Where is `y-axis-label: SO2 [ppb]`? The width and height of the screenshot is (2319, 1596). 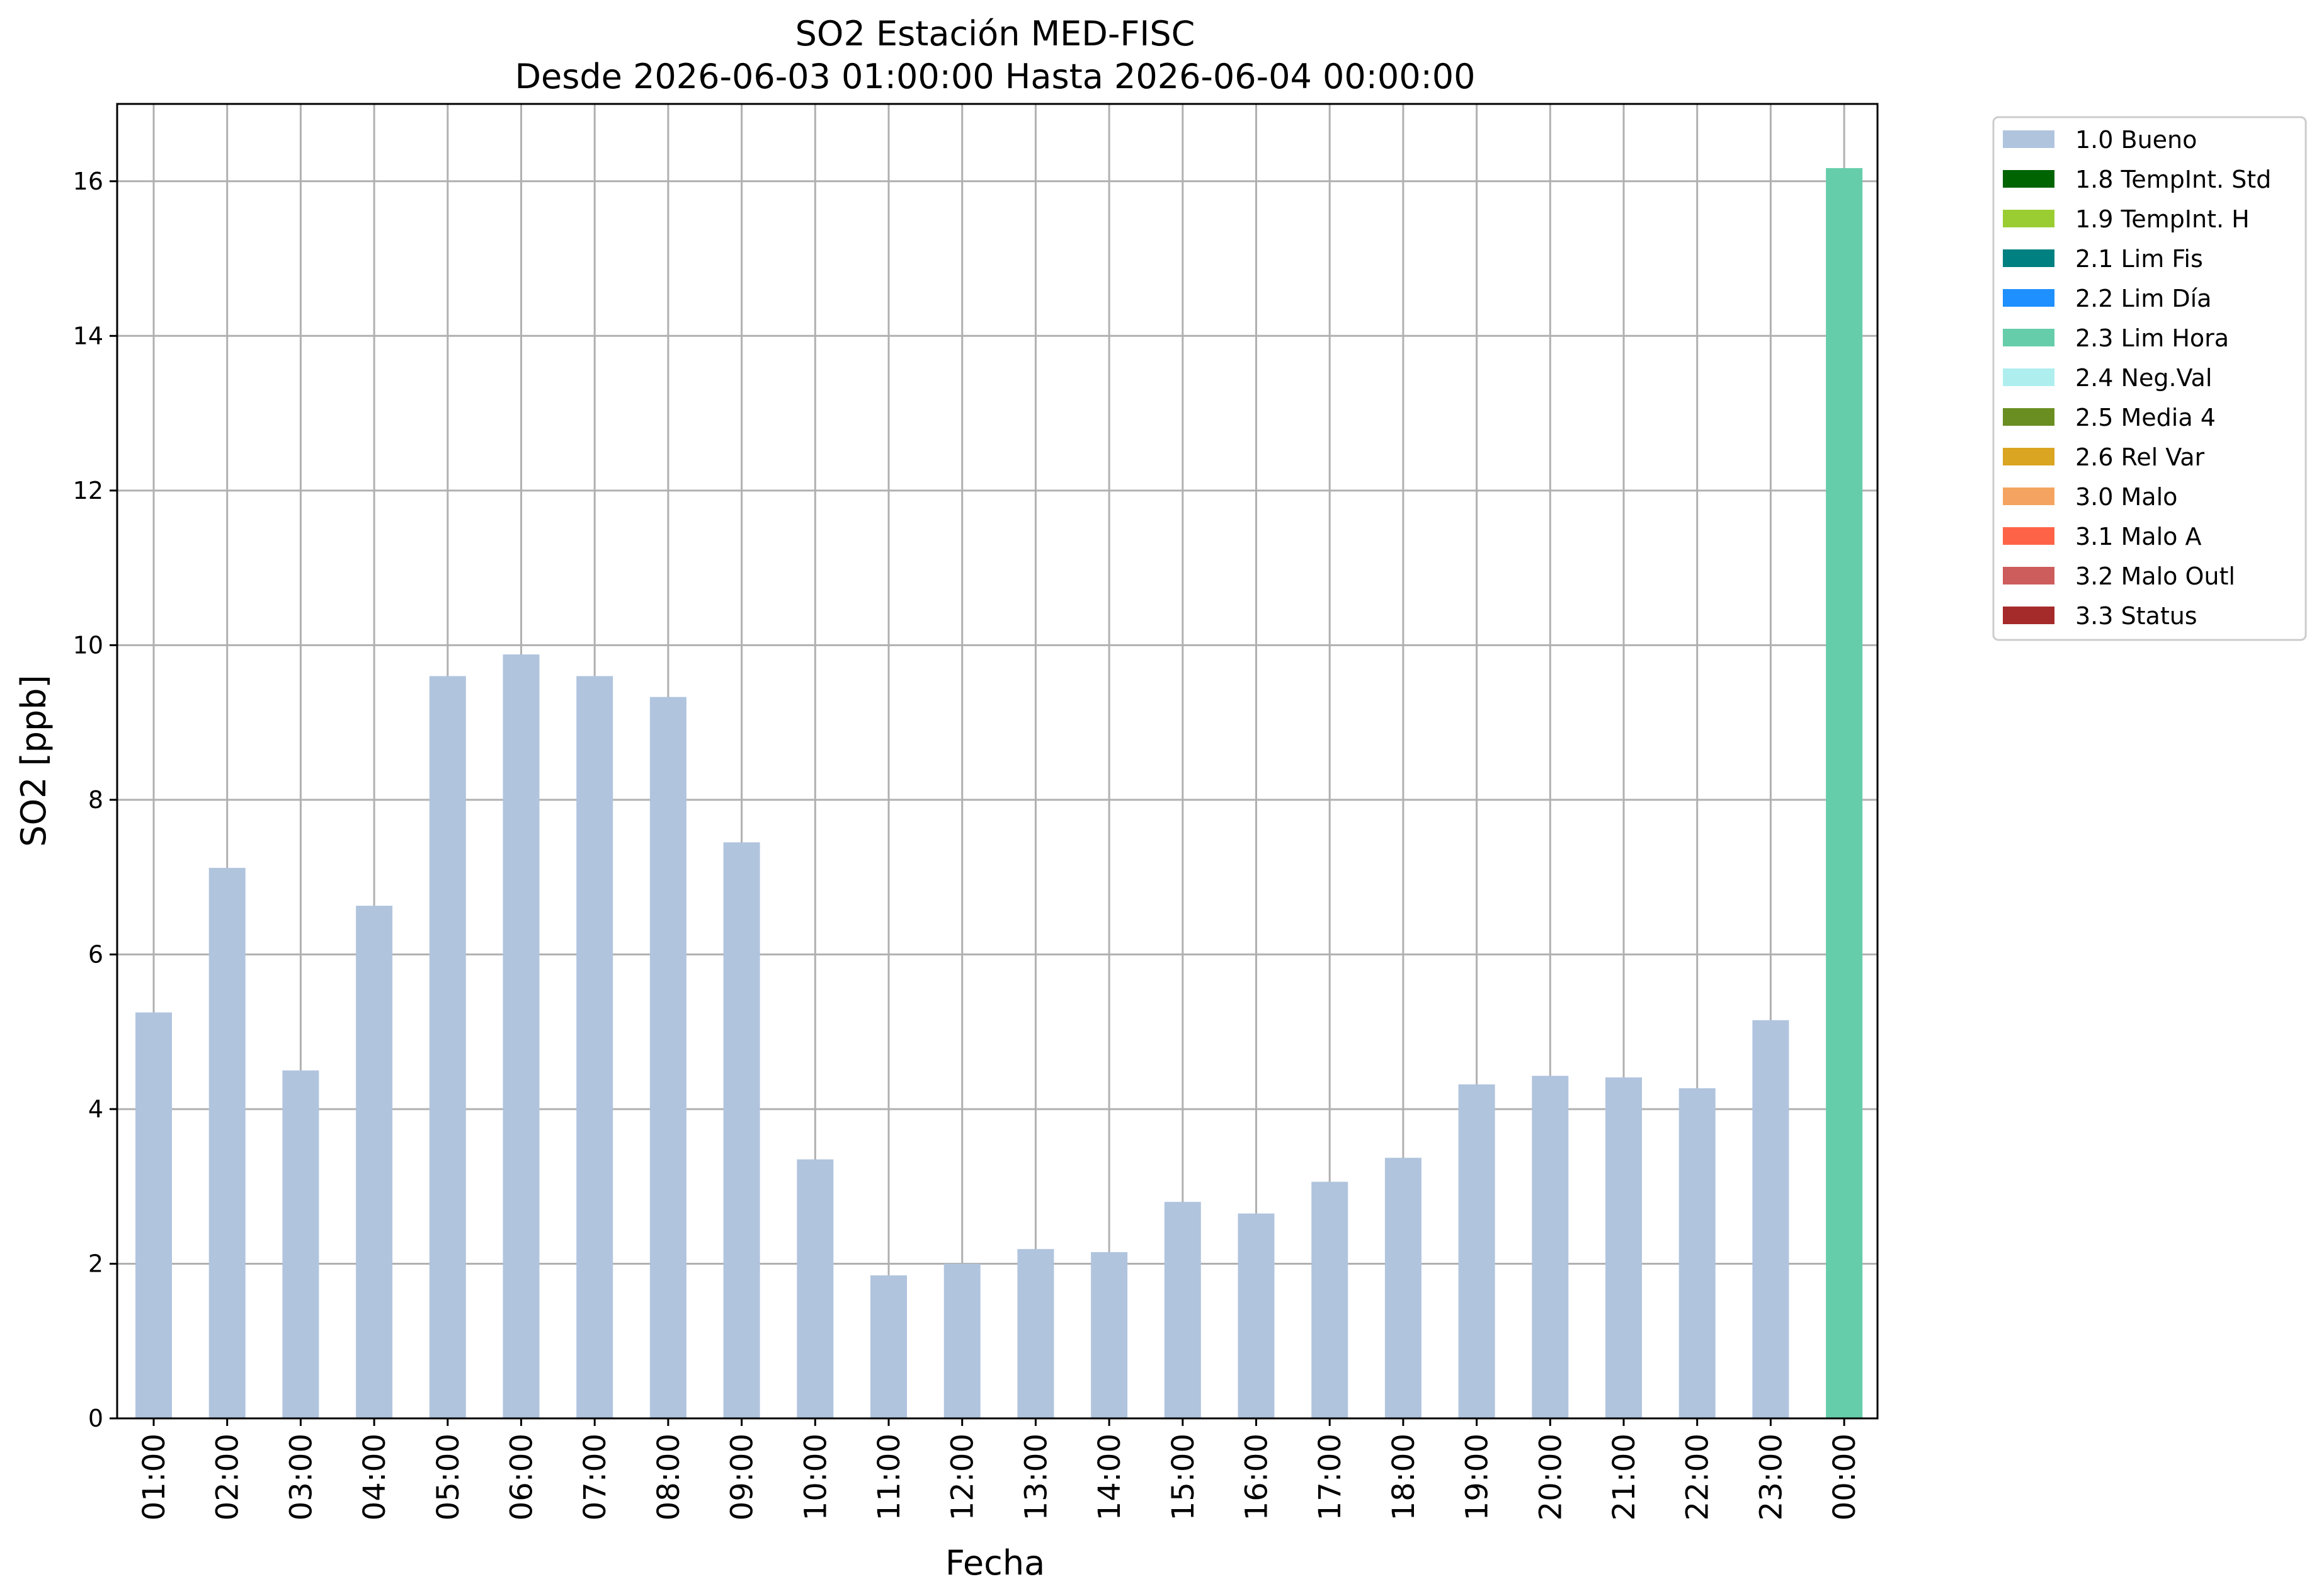 y-axis-label: SO2 [ppb] is located at coordinates (34, 760).